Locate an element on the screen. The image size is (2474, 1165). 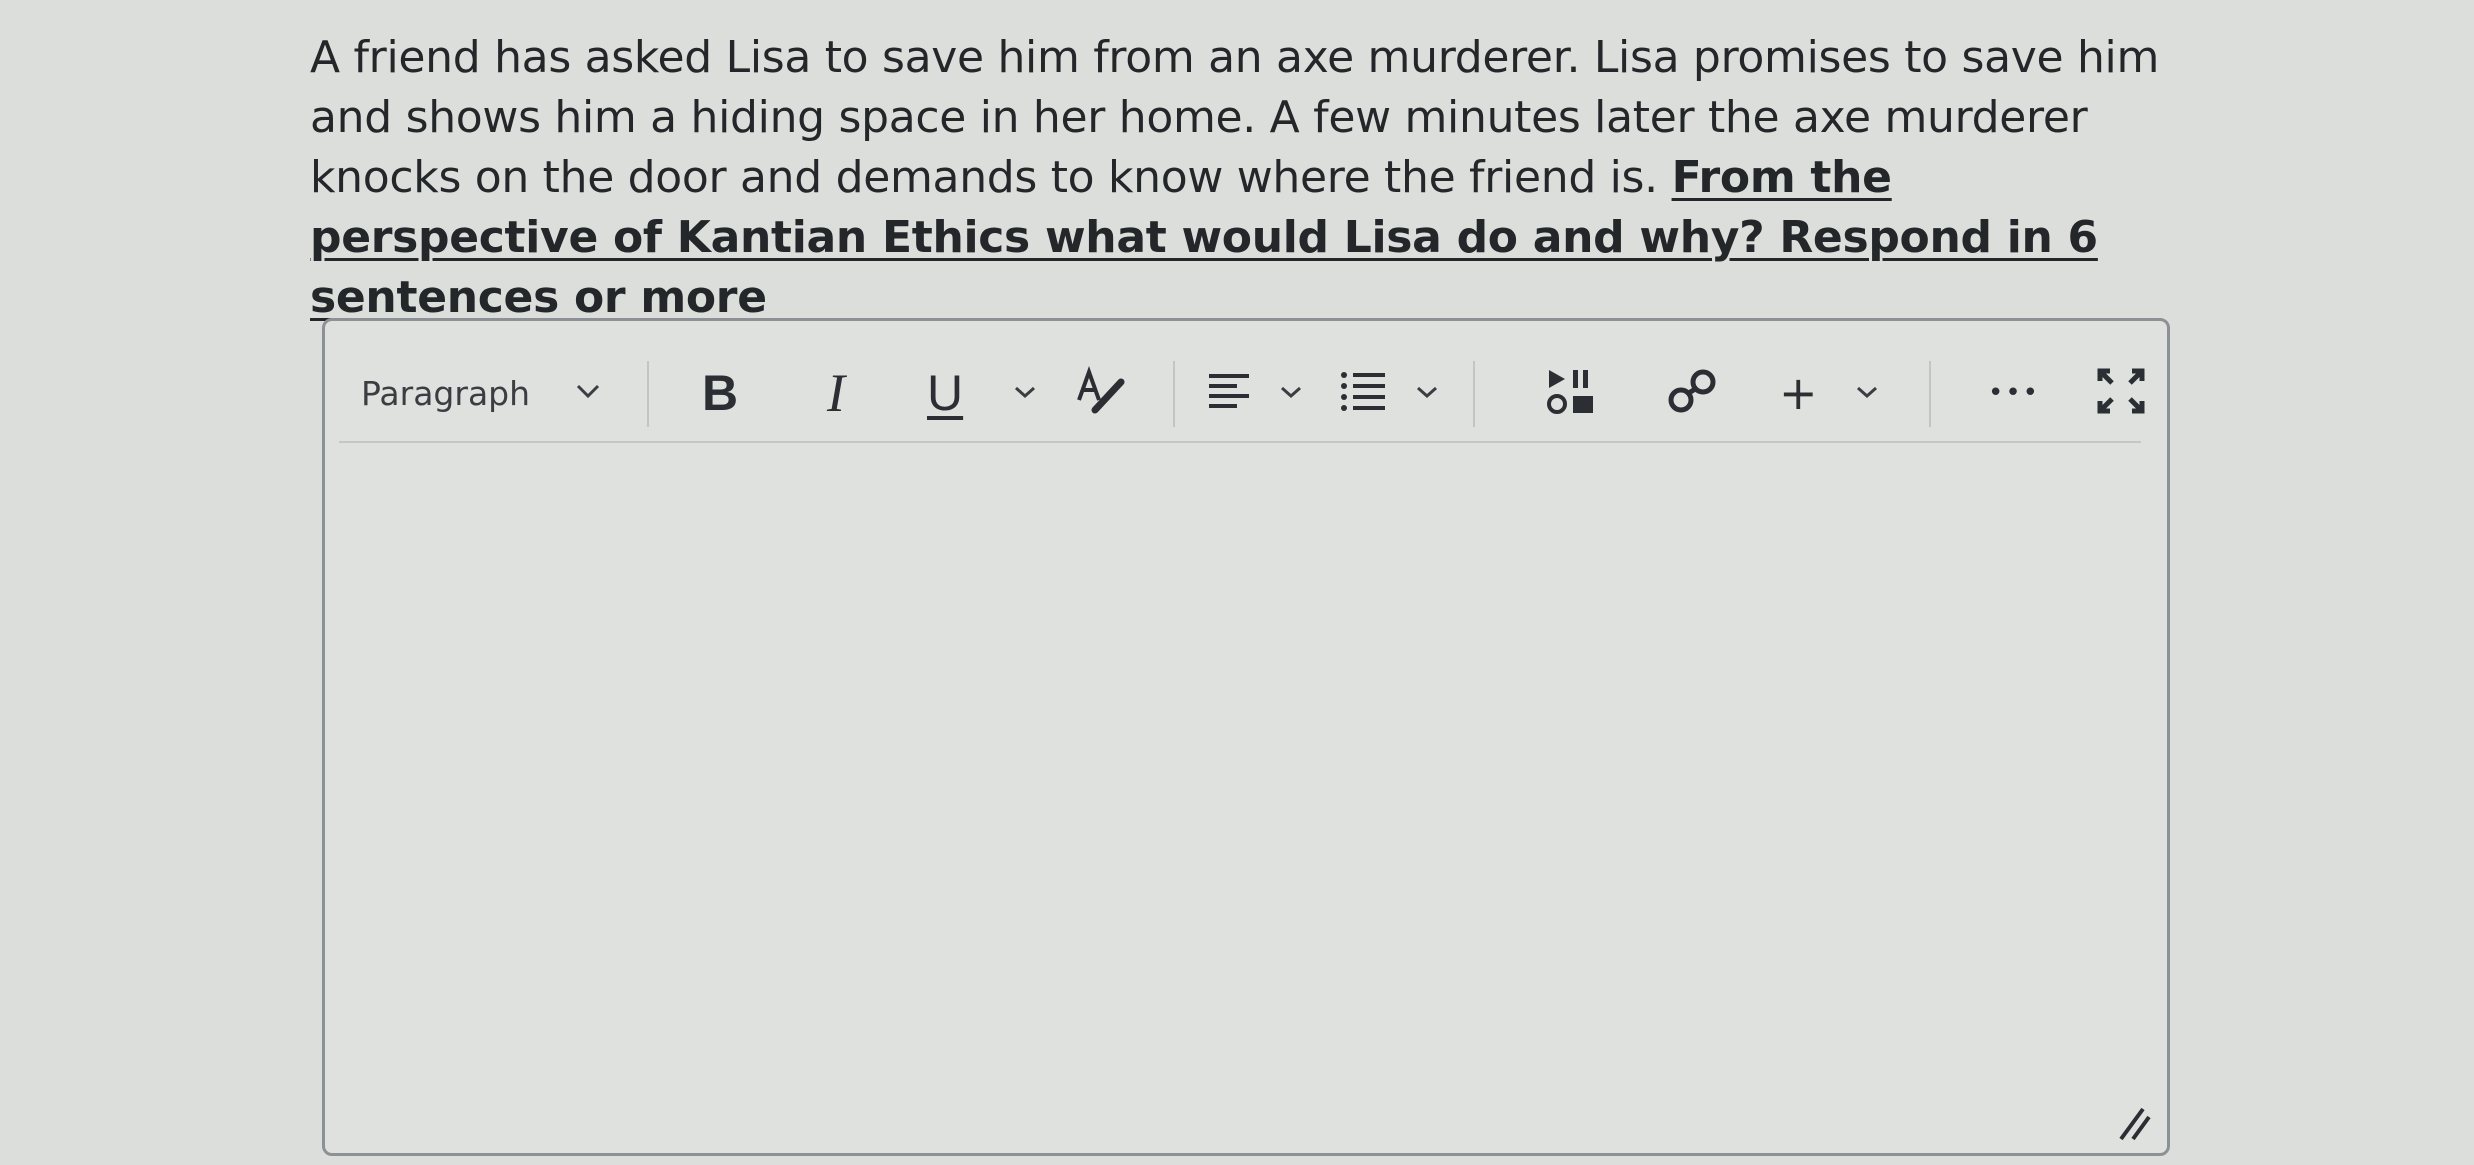
bold-button: B is located at coordinates (720, 393).